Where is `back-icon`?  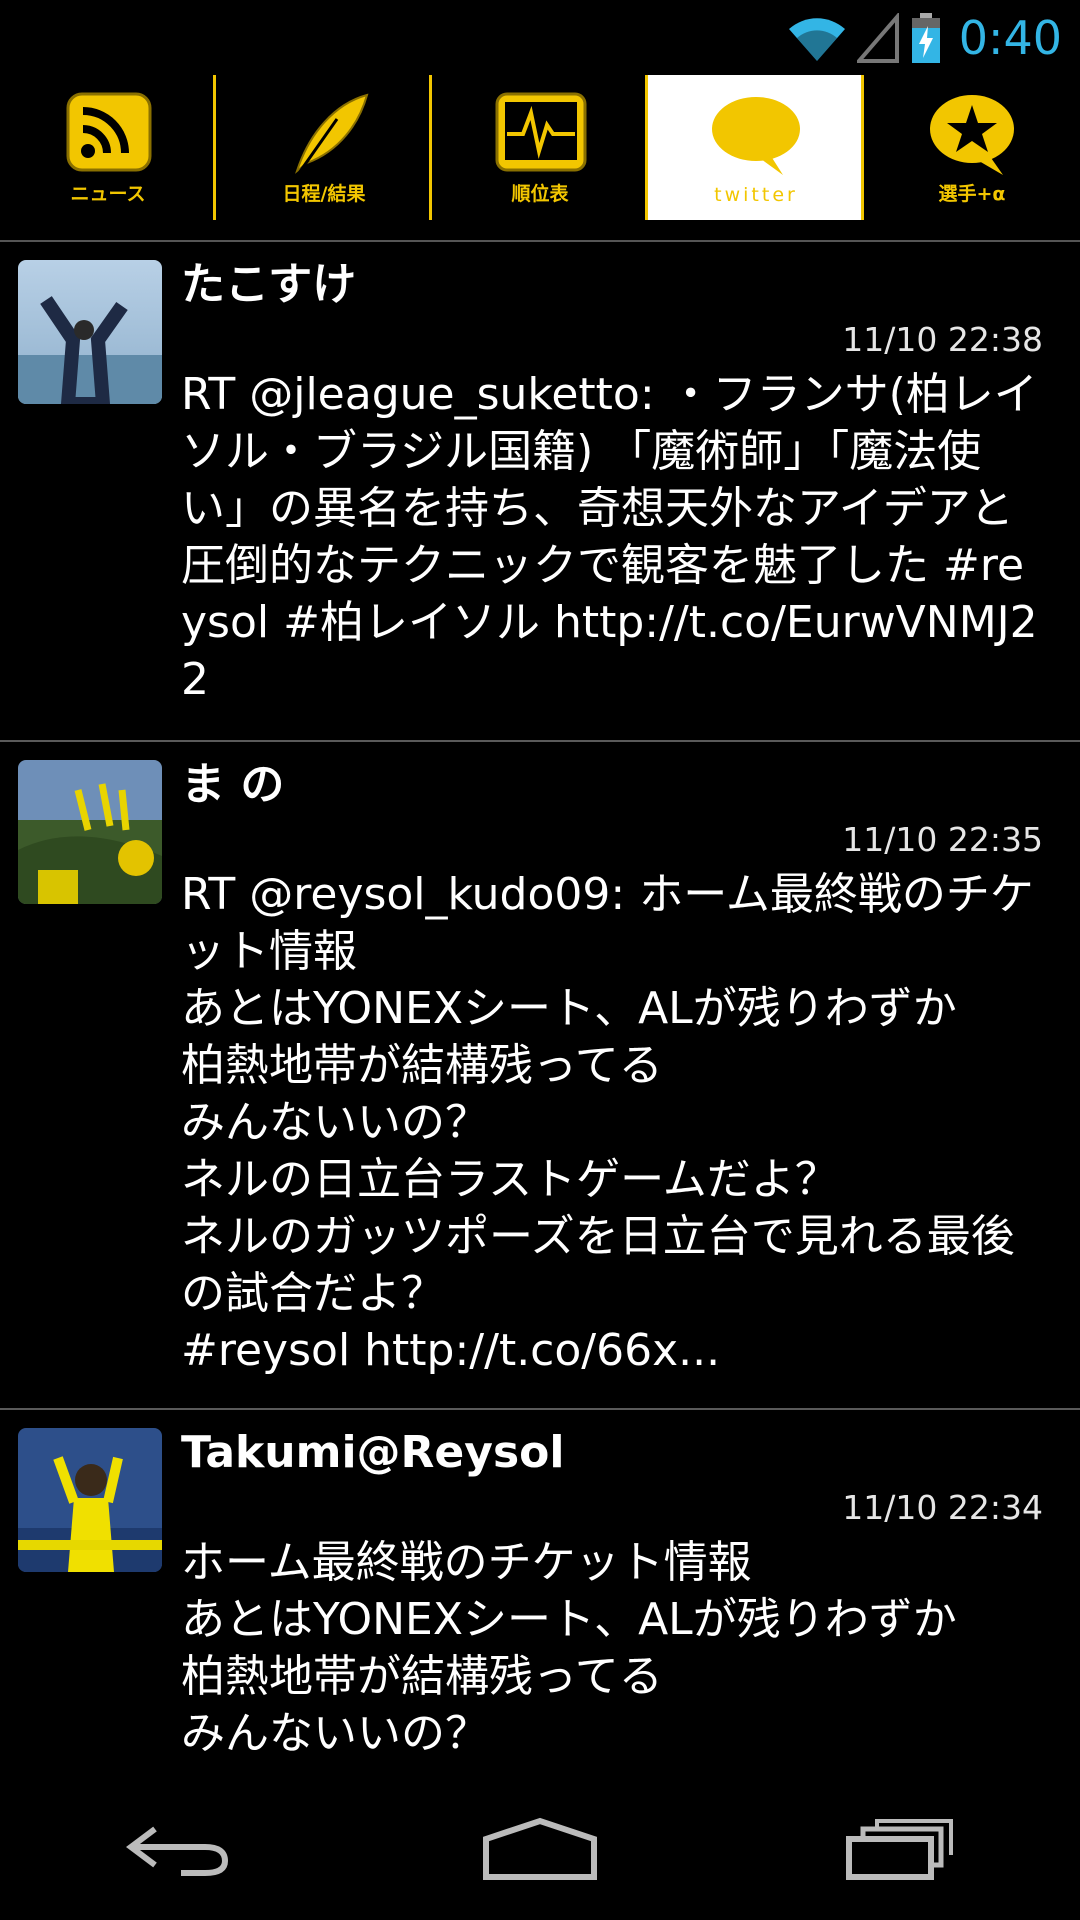
back-icon is located at coordinates (177, 1851).